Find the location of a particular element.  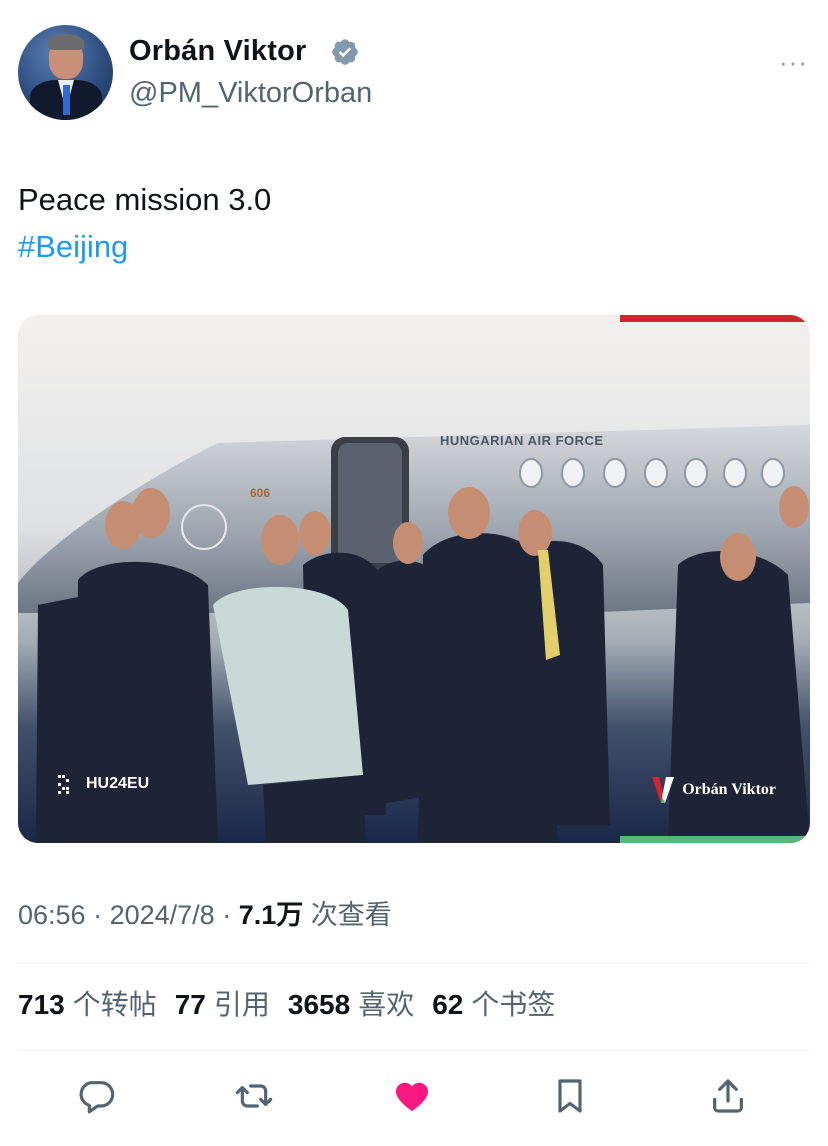

reply-button is located at coordinates (96, 1096).